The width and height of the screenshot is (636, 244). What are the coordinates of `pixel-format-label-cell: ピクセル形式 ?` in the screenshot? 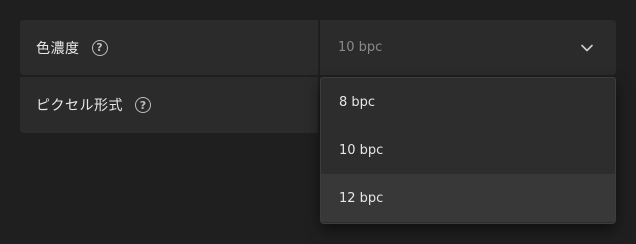 It's located at (169, 105).